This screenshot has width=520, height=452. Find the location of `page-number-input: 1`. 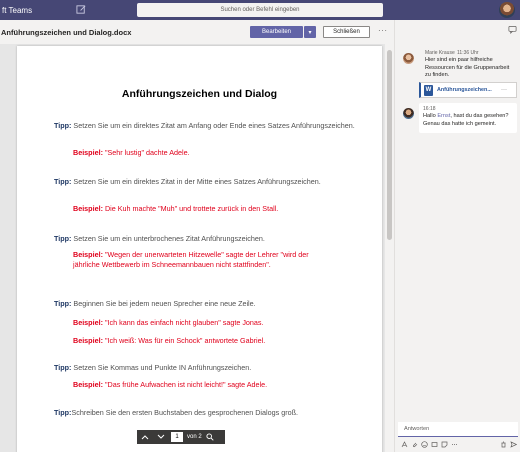

page-number-input: 1 is located at coordinates (177, 437).